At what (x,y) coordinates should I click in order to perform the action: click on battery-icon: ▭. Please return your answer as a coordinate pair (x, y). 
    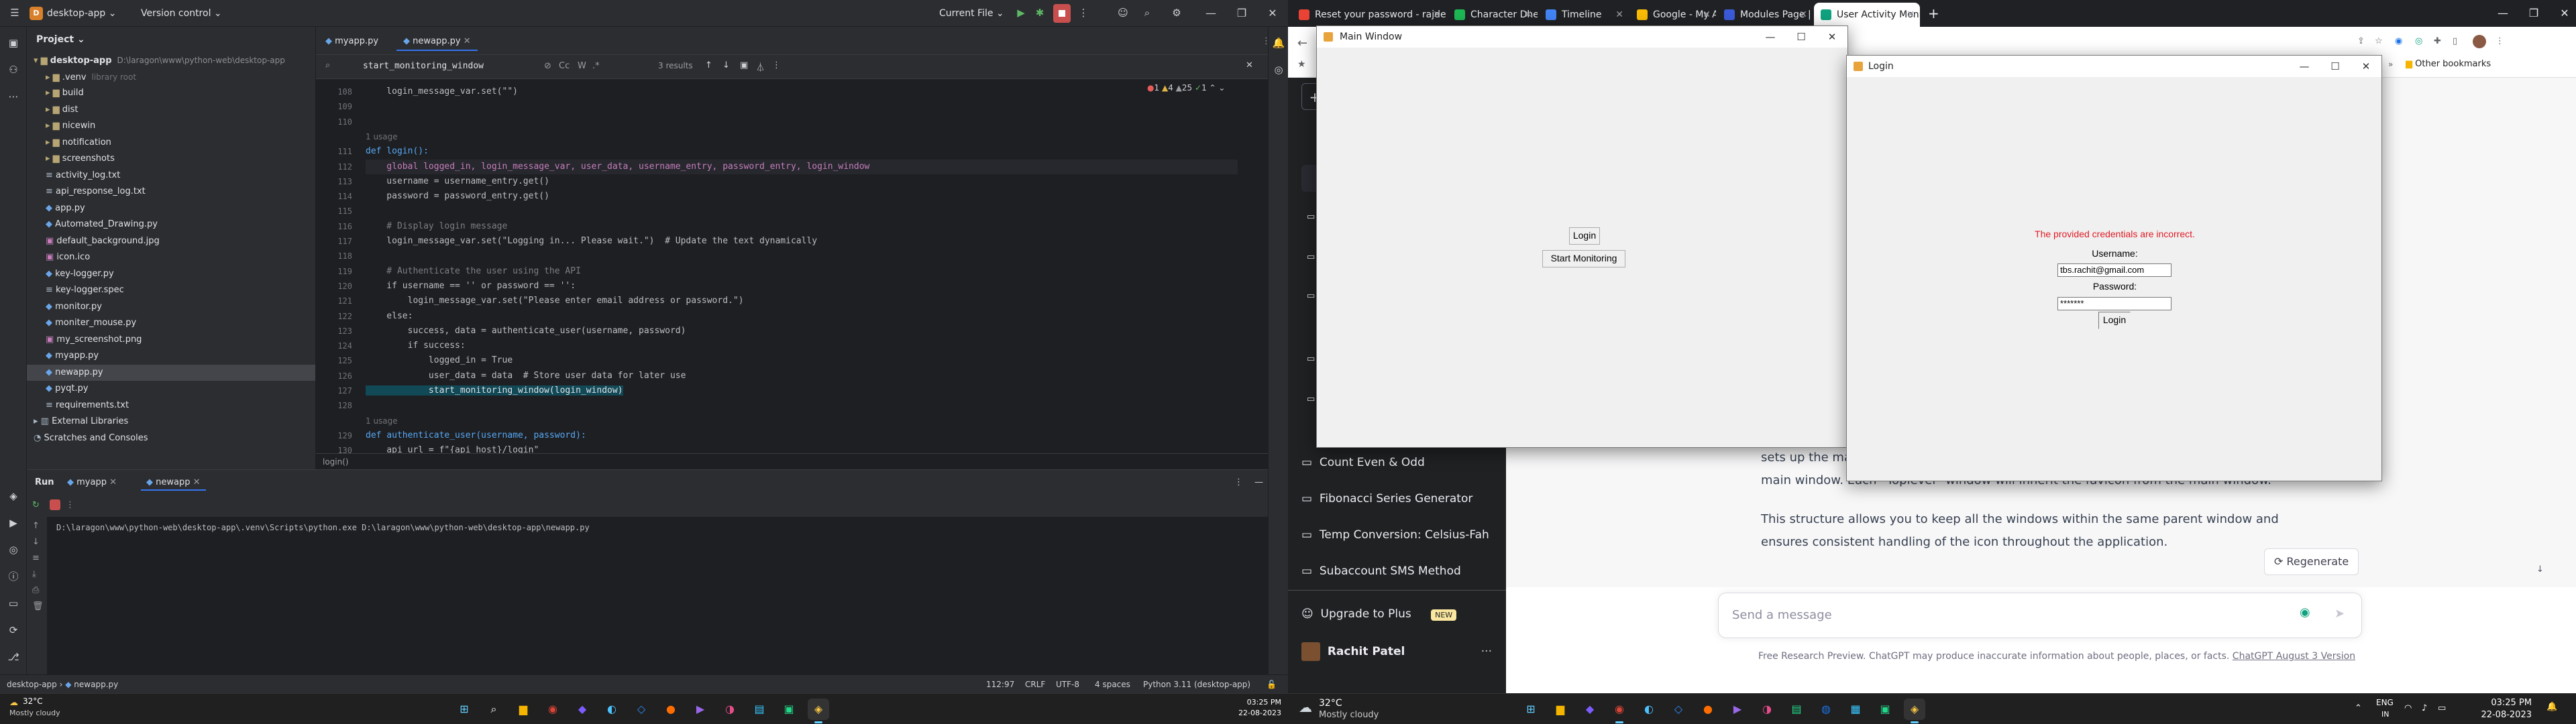
    Looking at the image, I should click on (2442, 708).